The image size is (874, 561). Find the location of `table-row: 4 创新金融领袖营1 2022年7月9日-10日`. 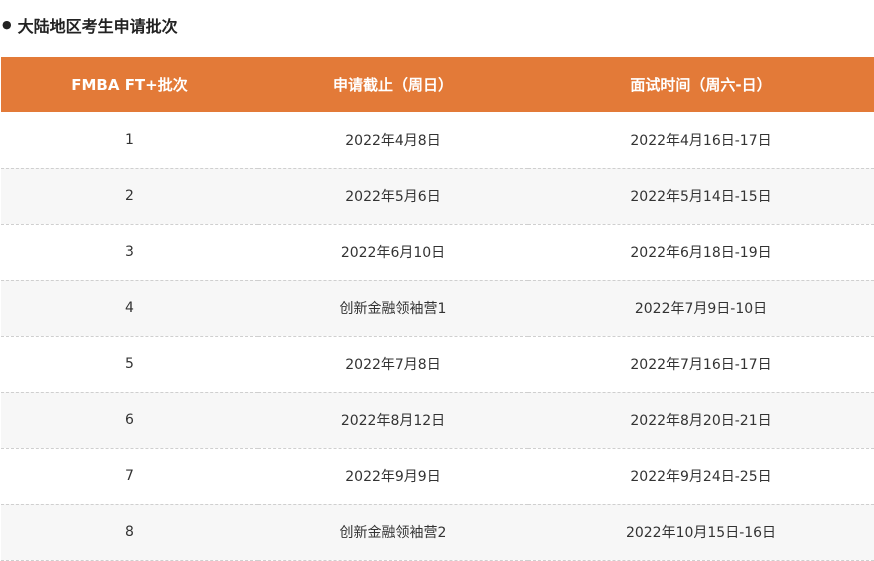

table-row: 4 创新金融领袖营1 2022年7月9日-10日 is located at coordinates (437, 308).